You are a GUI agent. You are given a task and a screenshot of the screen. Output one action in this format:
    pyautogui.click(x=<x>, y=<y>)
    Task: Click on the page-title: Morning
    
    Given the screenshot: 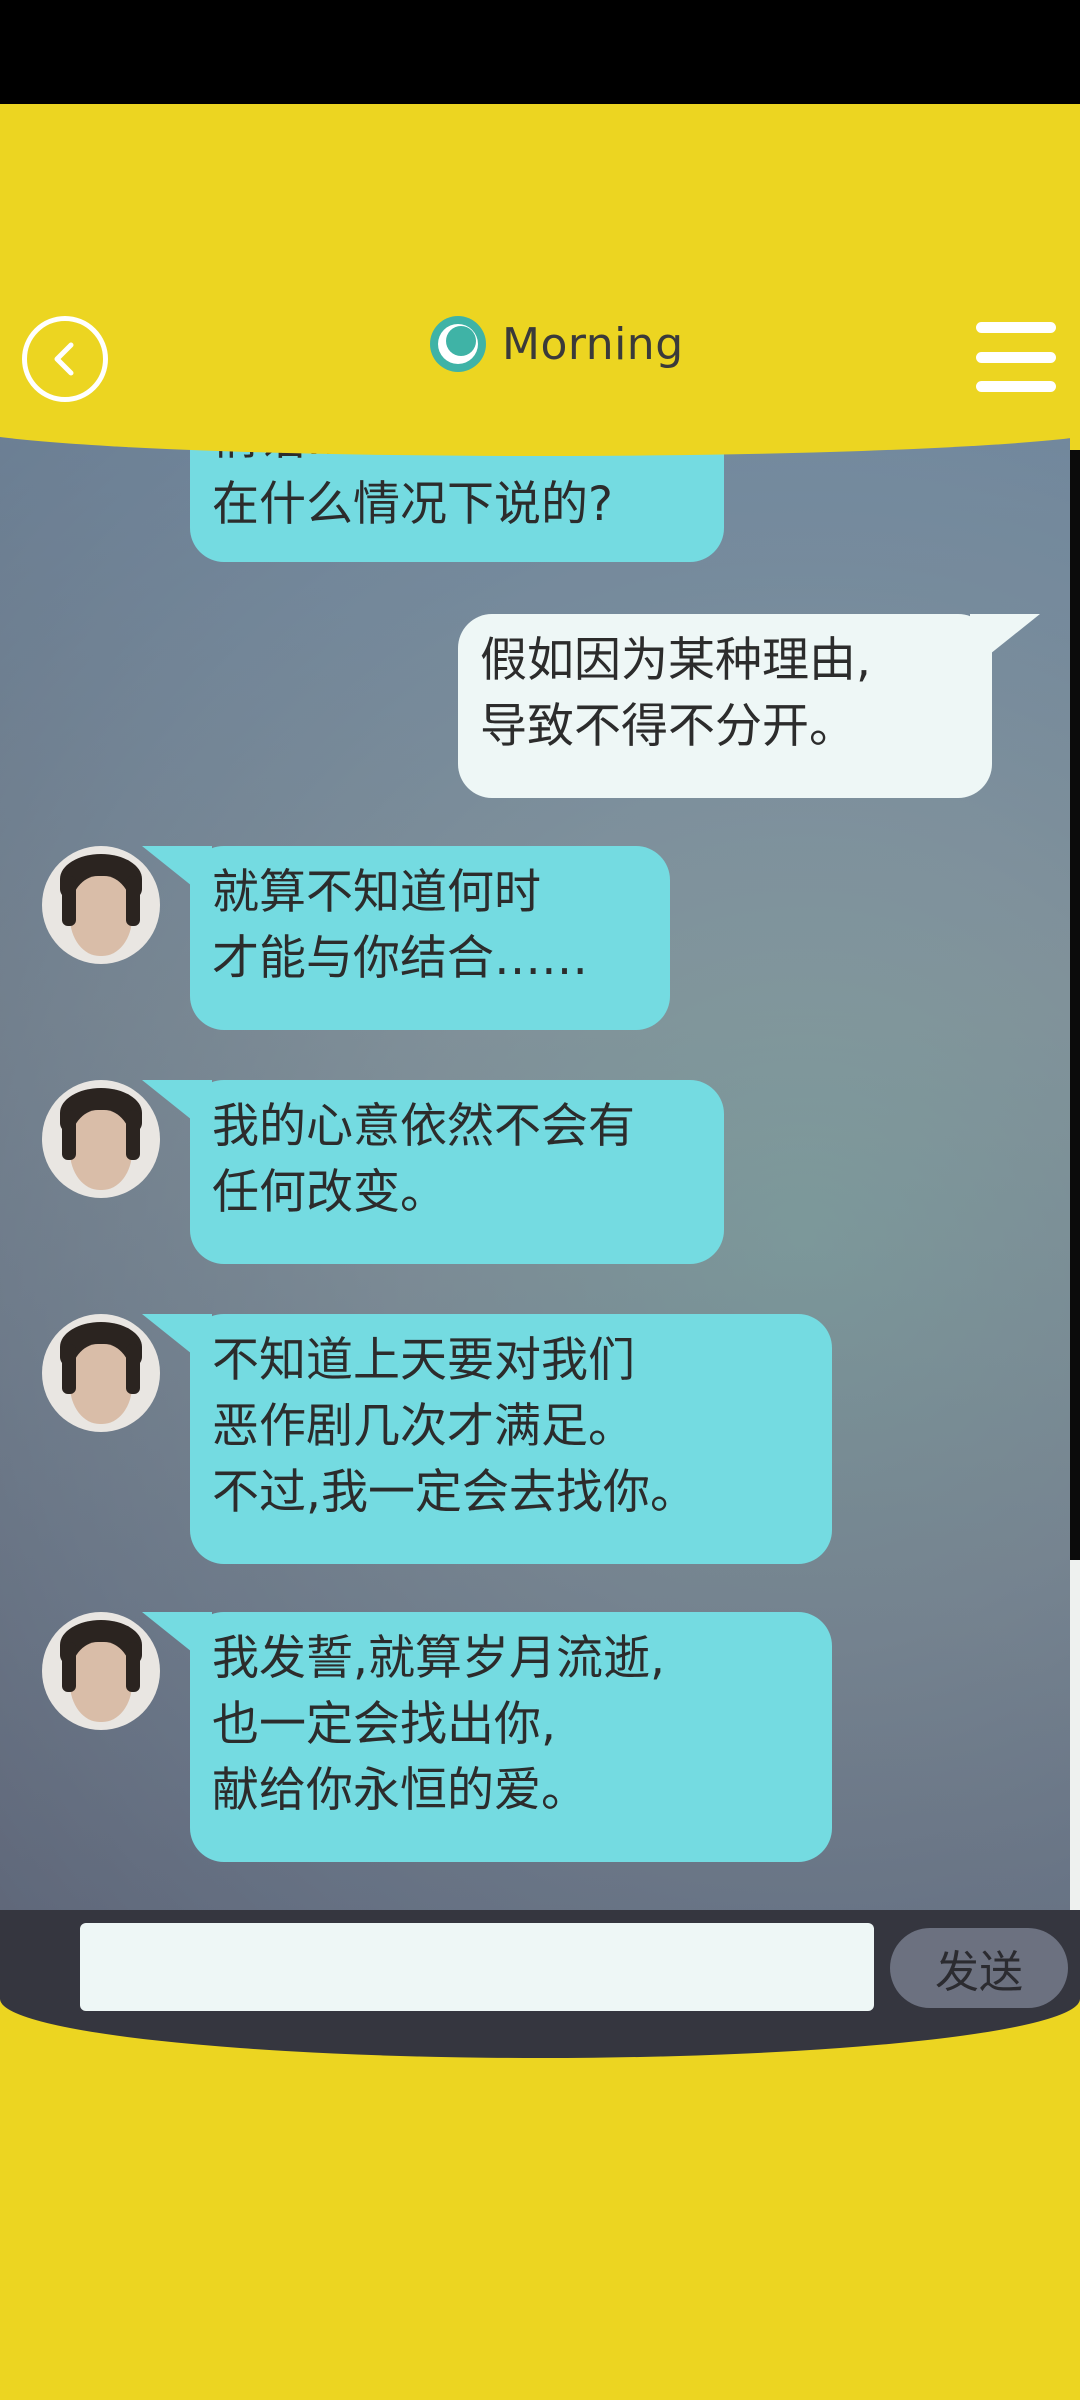 What is the action you would take?
    pyautogui.click(x=557, y=344)
    